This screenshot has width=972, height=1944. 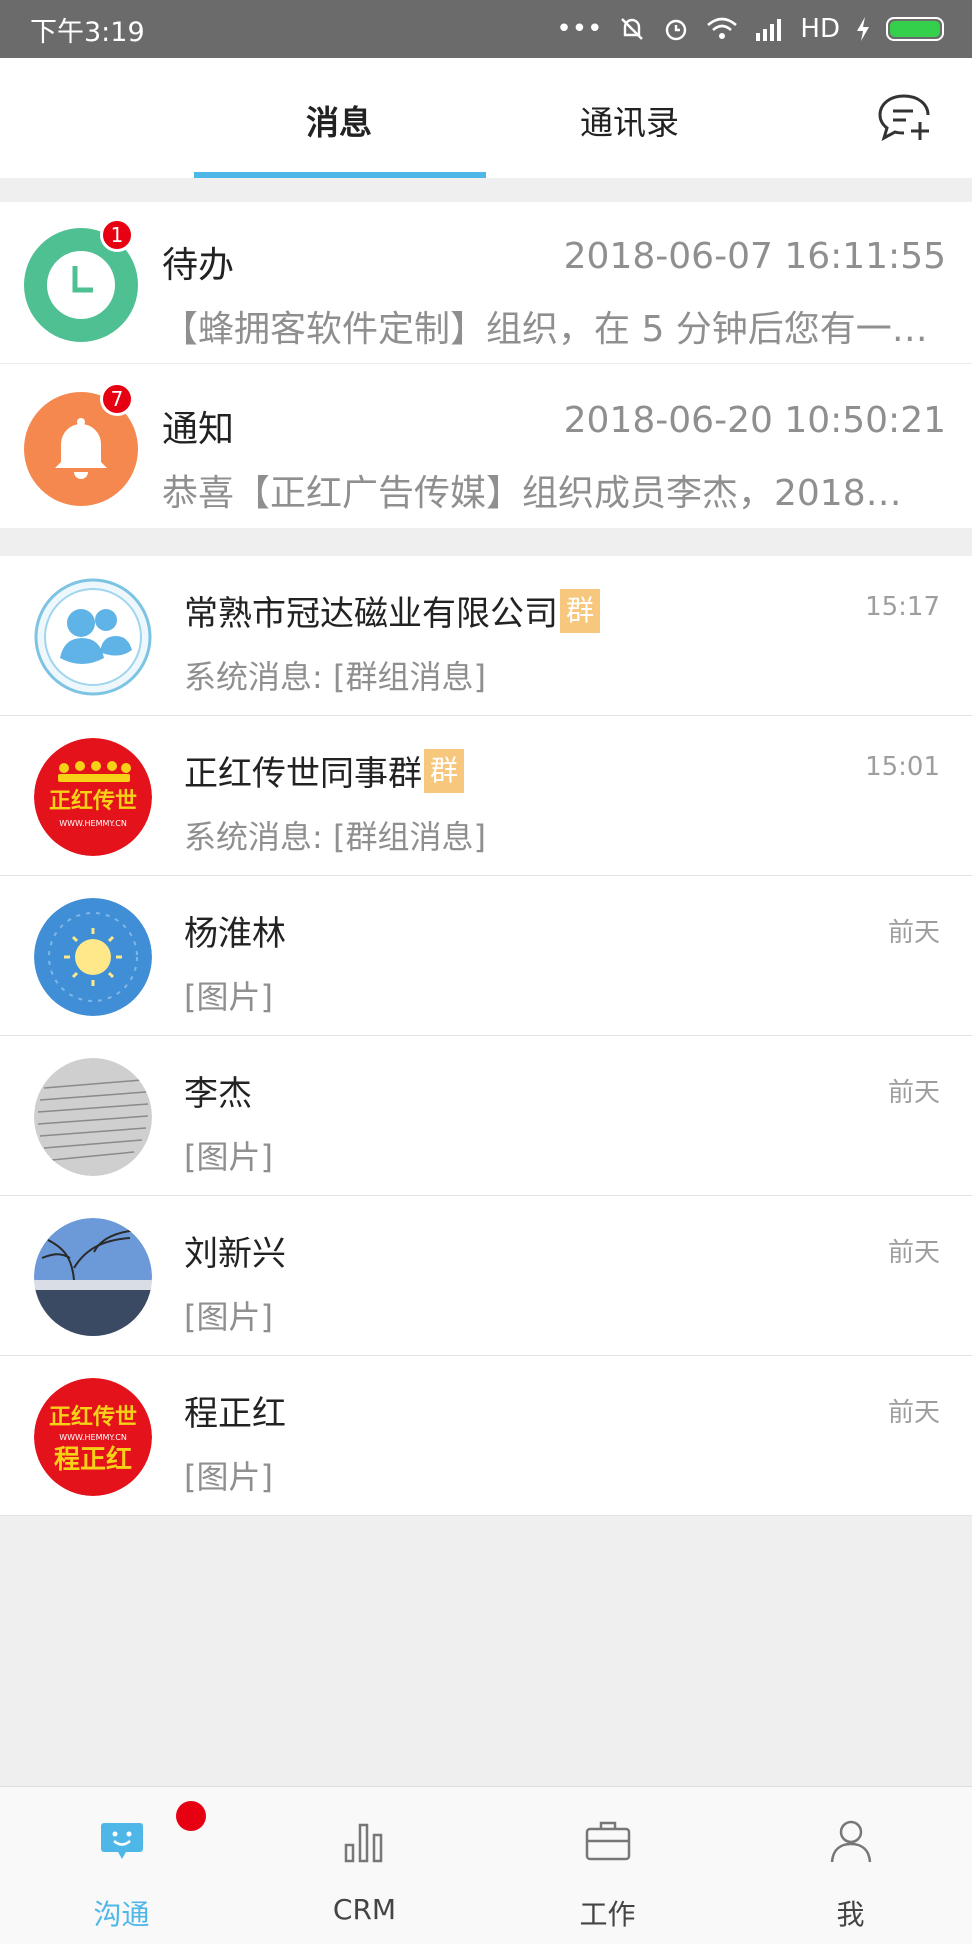 What do you see at coordinates (607, 1841) in the screenshot?
I see `briefcase-icon` at bounding box center [607, 1841].